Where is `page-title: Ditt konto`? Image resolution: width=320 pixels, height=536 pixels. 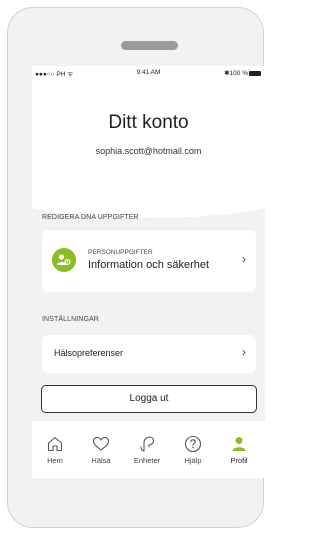
page-title: Ditt konto is located at coordinates (148, 122).